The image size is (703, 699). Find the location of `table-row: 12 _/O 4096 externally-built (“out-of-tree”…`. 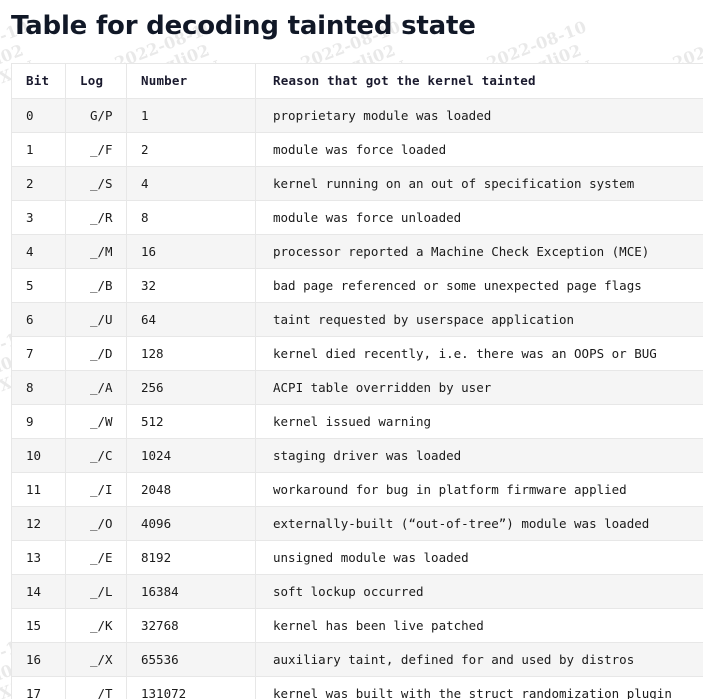

table-row: 12 _/O 4096 externally-built (“out-of-tree”… is located at coordinates (357, 523).